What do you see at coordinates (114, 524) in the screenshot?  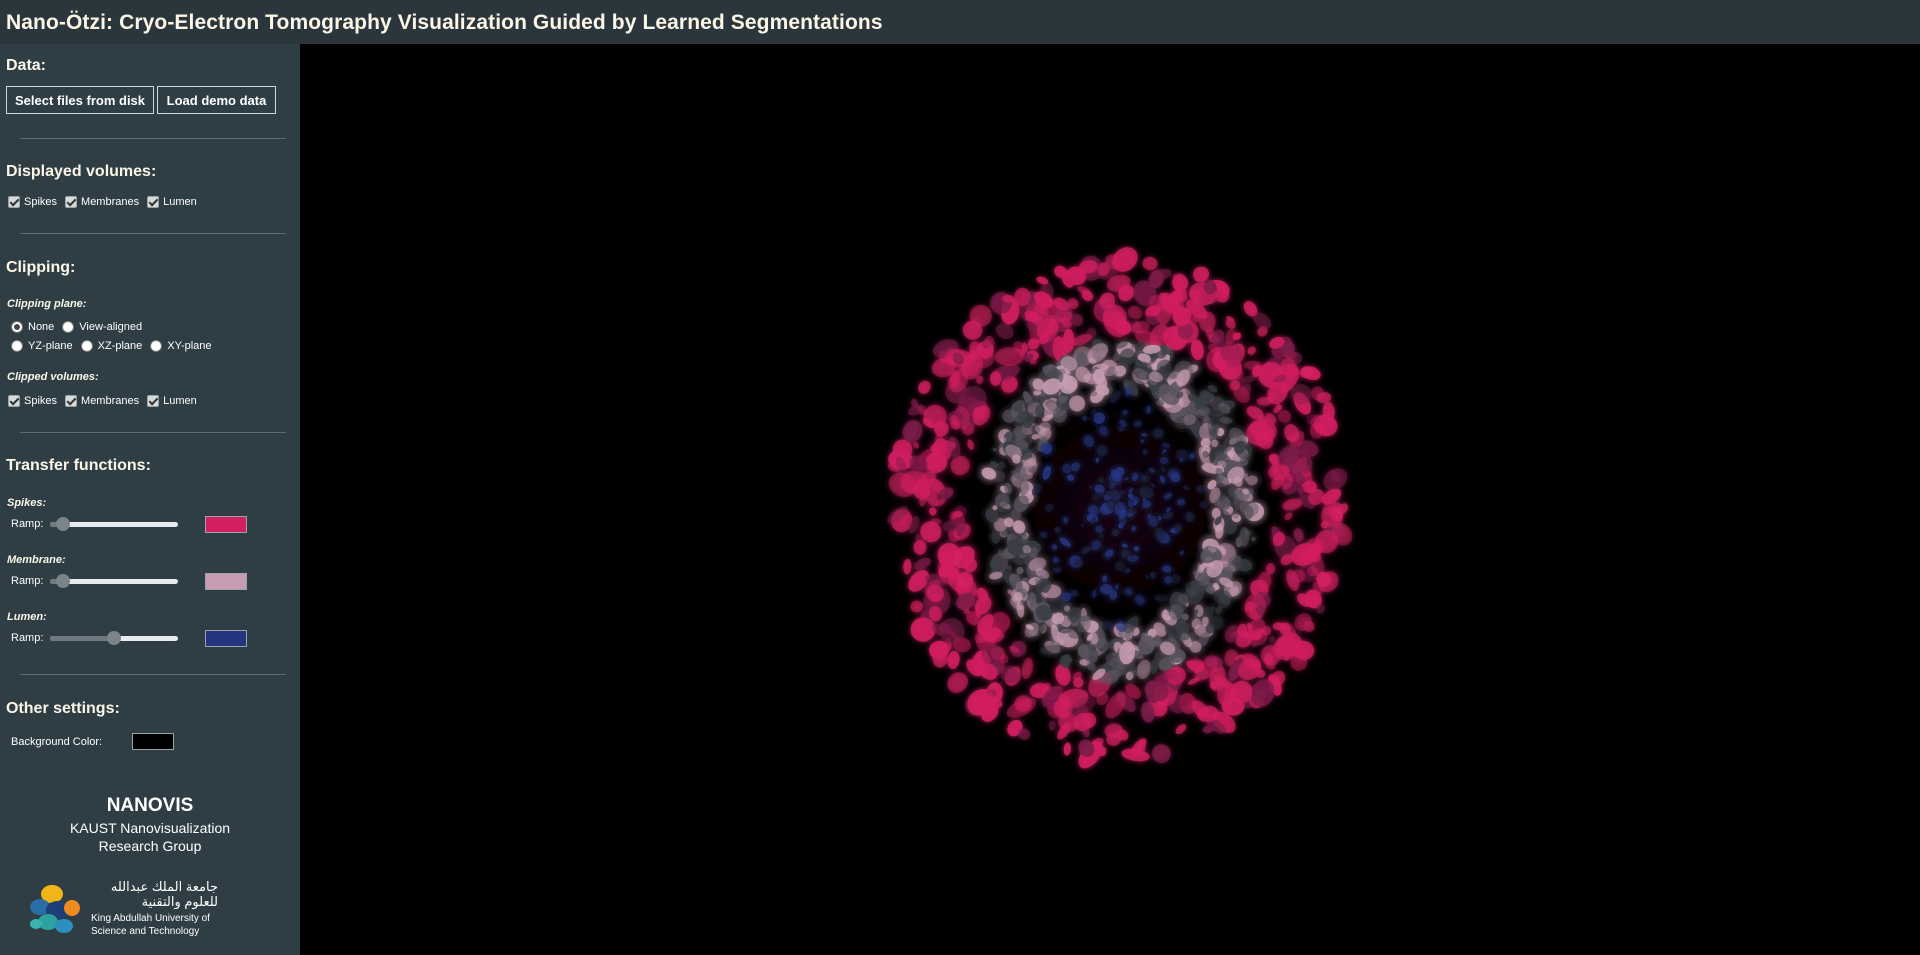 I see `spikes-ramp-slider` at bounding box center [114, 524].